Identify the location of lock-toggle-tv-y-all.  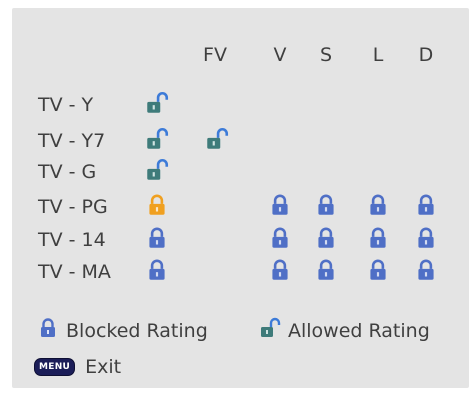
(157, 103).